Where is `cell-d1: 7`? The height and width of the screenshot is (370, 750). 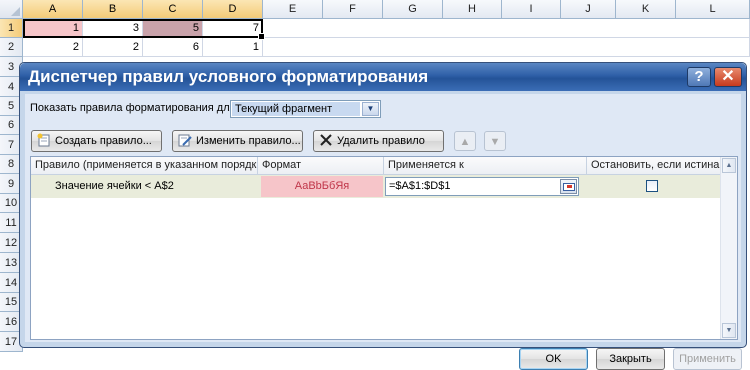 cell-d1: 7 is located at coordinates (233, 28).